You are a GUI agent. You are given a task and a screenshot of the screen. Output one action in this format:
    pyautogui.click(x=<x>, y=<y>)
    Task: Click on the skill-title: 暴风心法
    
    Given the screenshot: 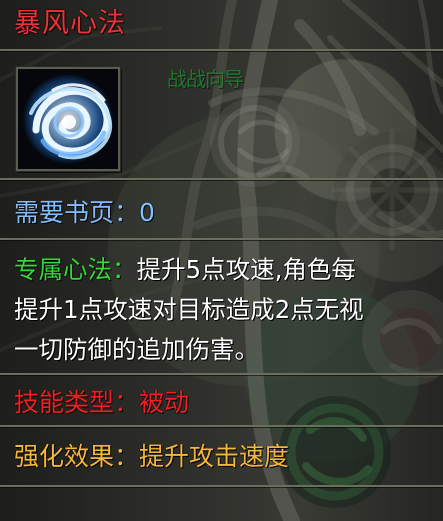 What is the action you would take?
    pyautogui.click(x=70, y=23)
    